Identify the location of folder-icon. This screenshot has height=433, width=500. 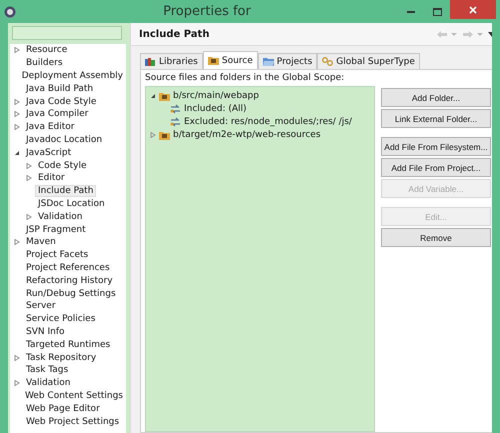
(268, 61).